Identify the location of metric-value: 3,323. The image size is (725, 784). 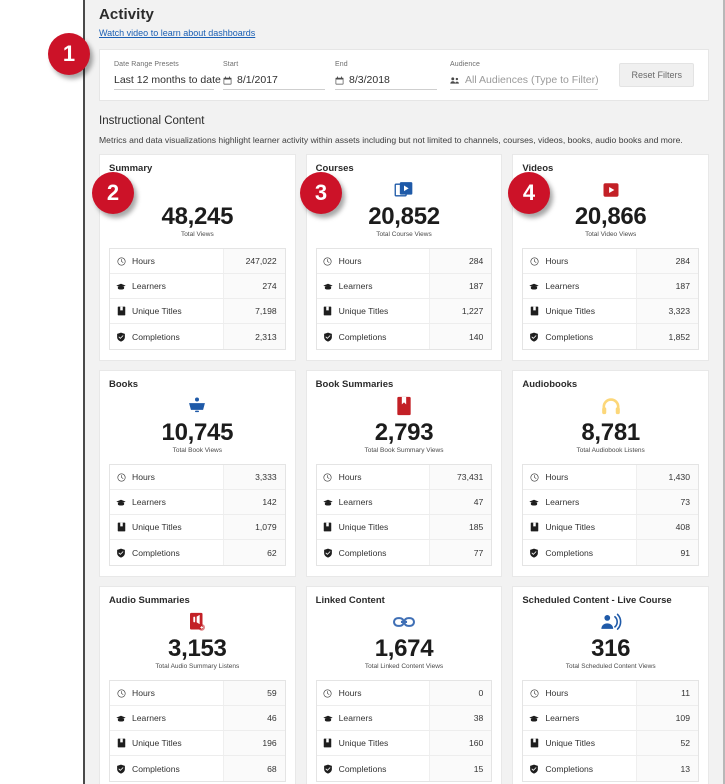
(667, 311).